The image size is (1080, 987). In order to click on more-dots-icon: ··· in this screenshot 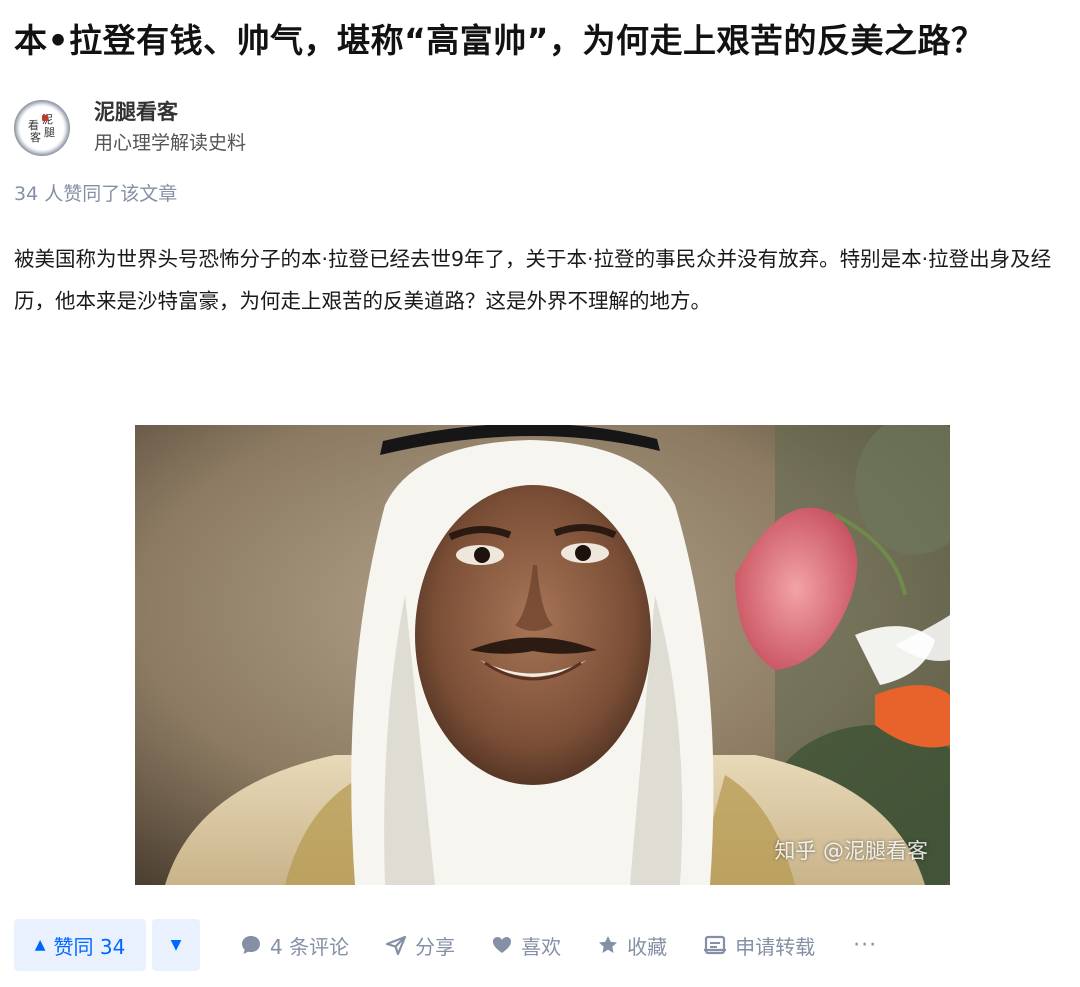, I will do `click(865, 945)`.